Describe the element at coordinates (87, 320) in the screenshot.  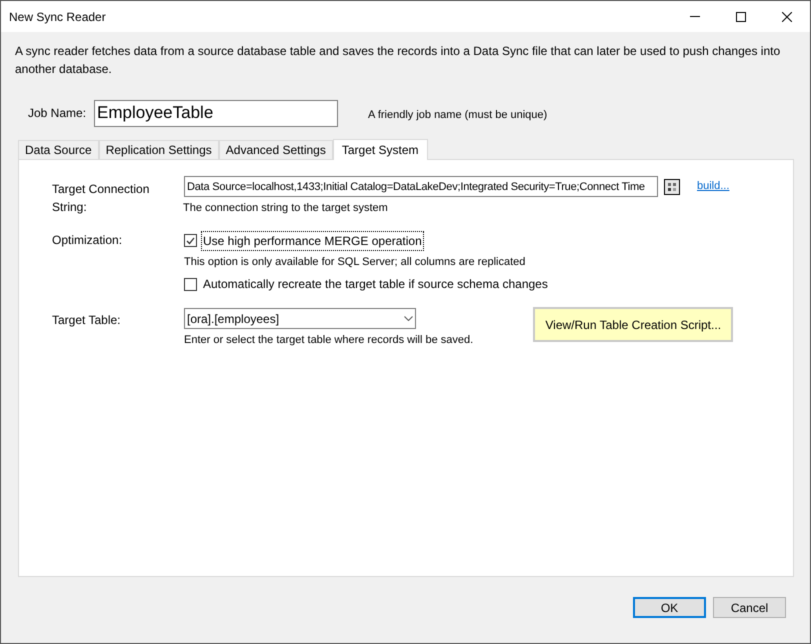
I see `target-table-label: Target Table:` at that location.